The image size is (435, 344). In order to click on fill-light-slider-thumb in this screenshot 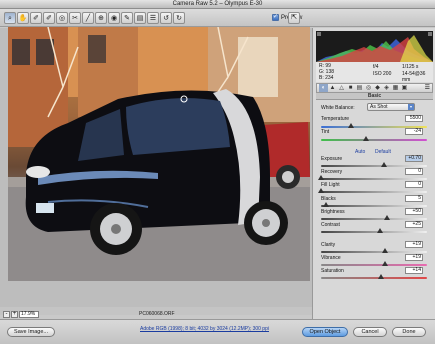, I will do `click(321, 190)`.